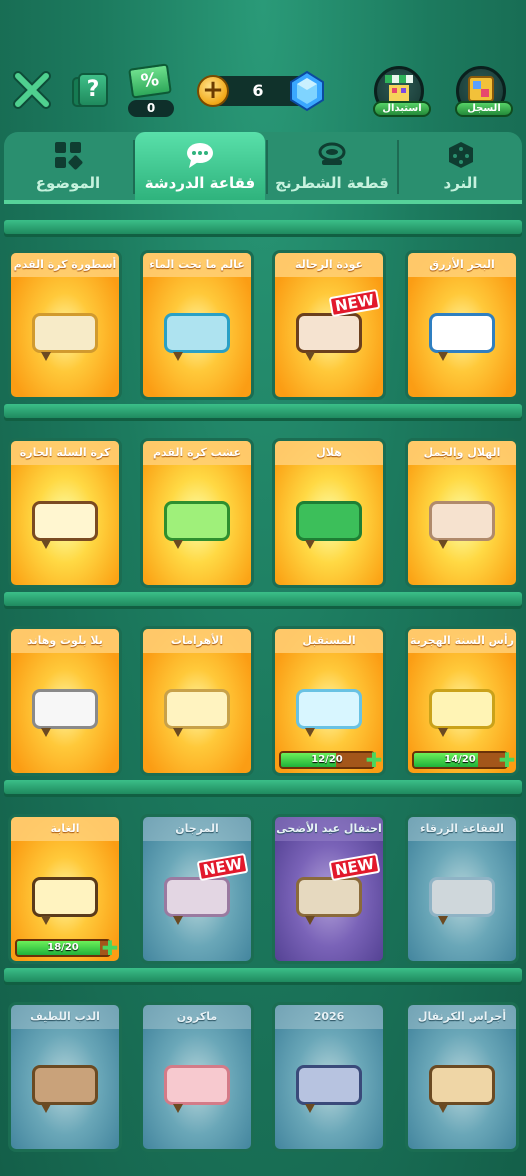  What do you see at coordinates (402, 109) in the screenshot?
I see `exchange-label: استبدال` at bounding box center [402, 109].